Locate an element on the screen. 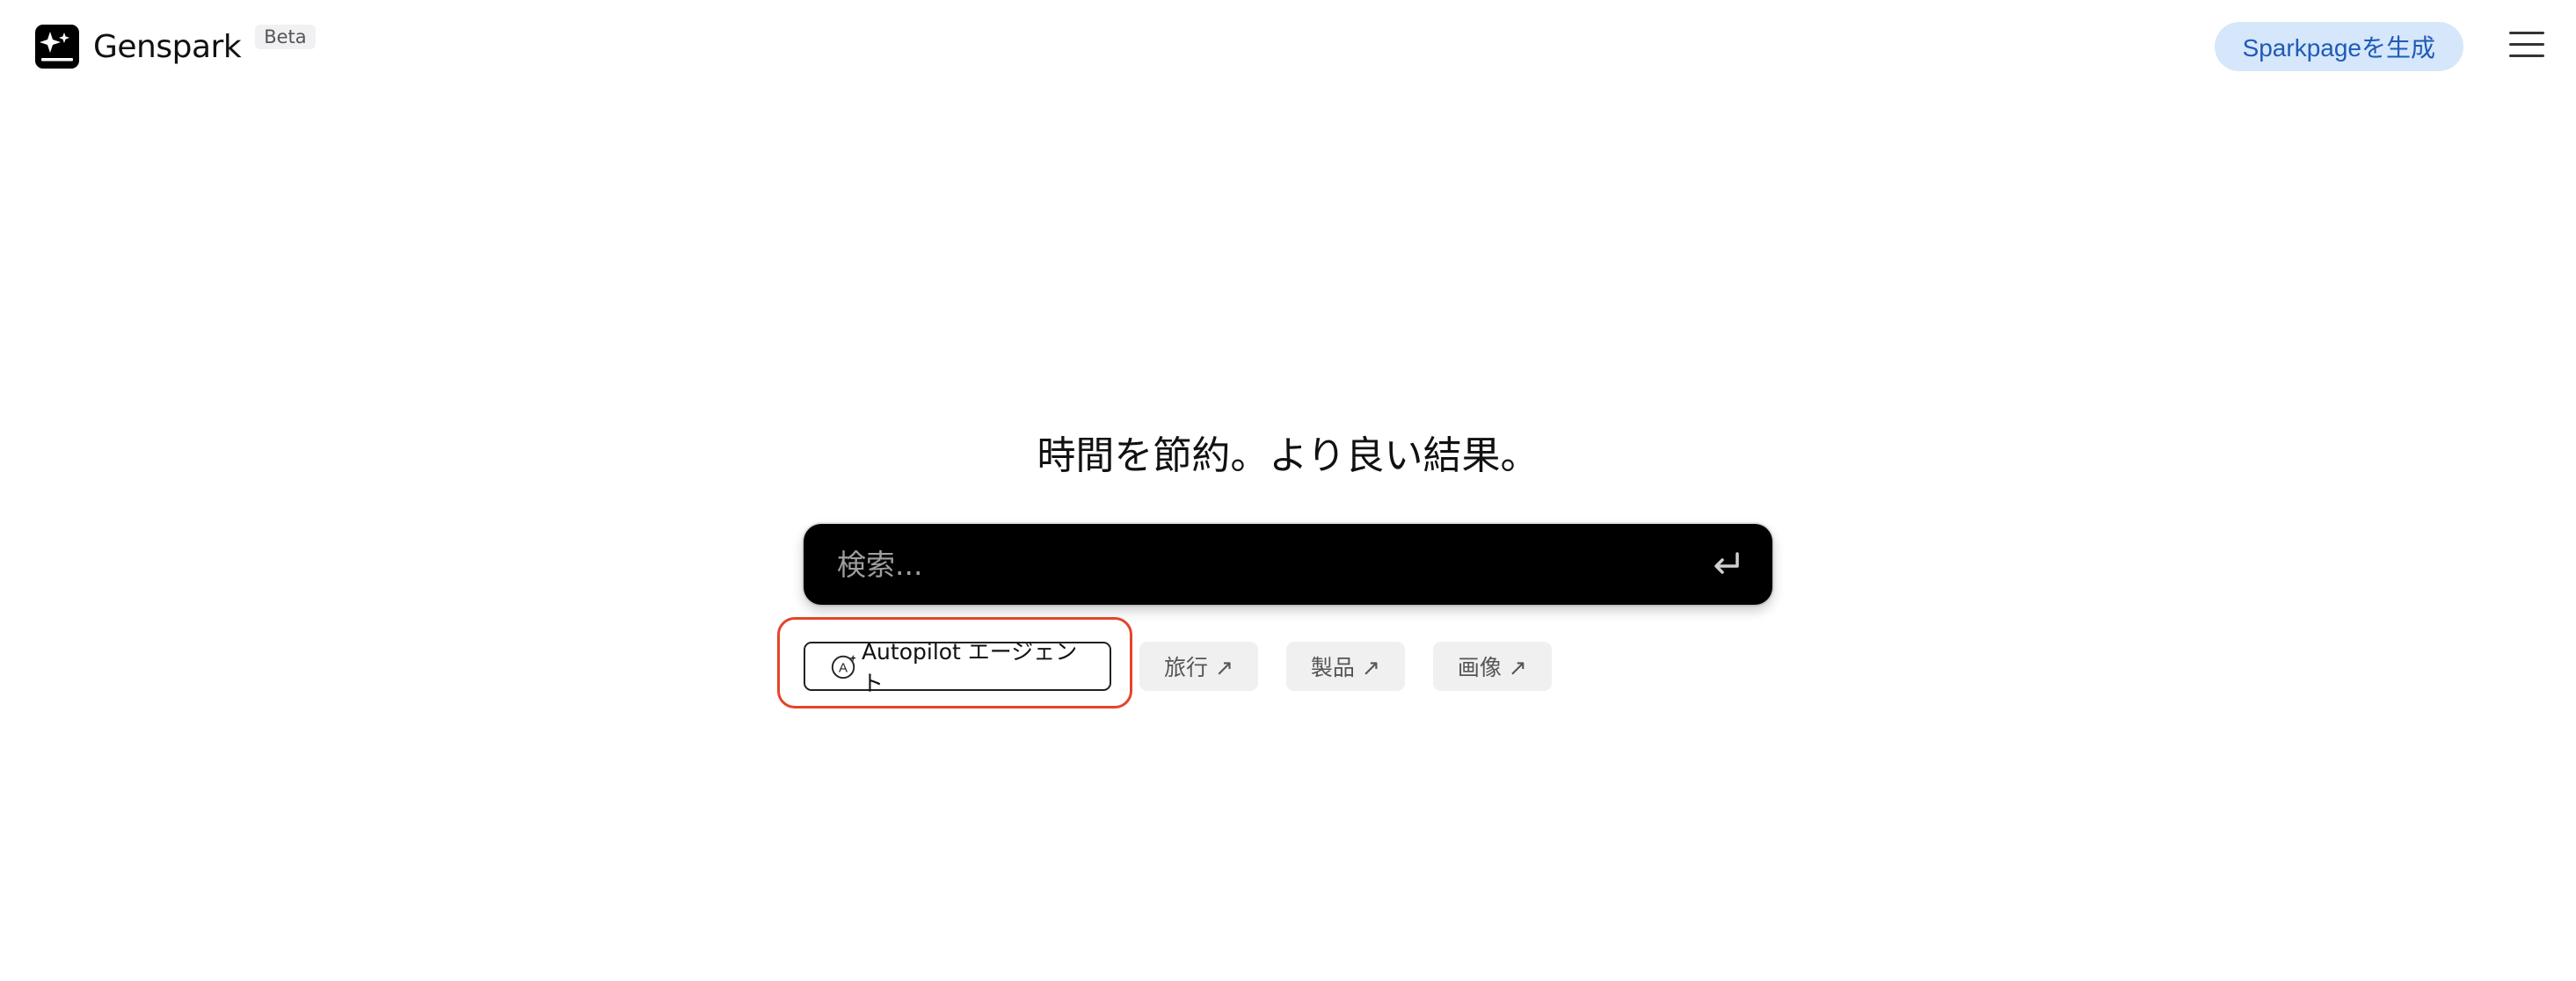  suggestion-chips: A Autopilot エージェント 旅行 ↗ 製品 ↗ 画像 ↗ is located at coordinates (1192, 667).